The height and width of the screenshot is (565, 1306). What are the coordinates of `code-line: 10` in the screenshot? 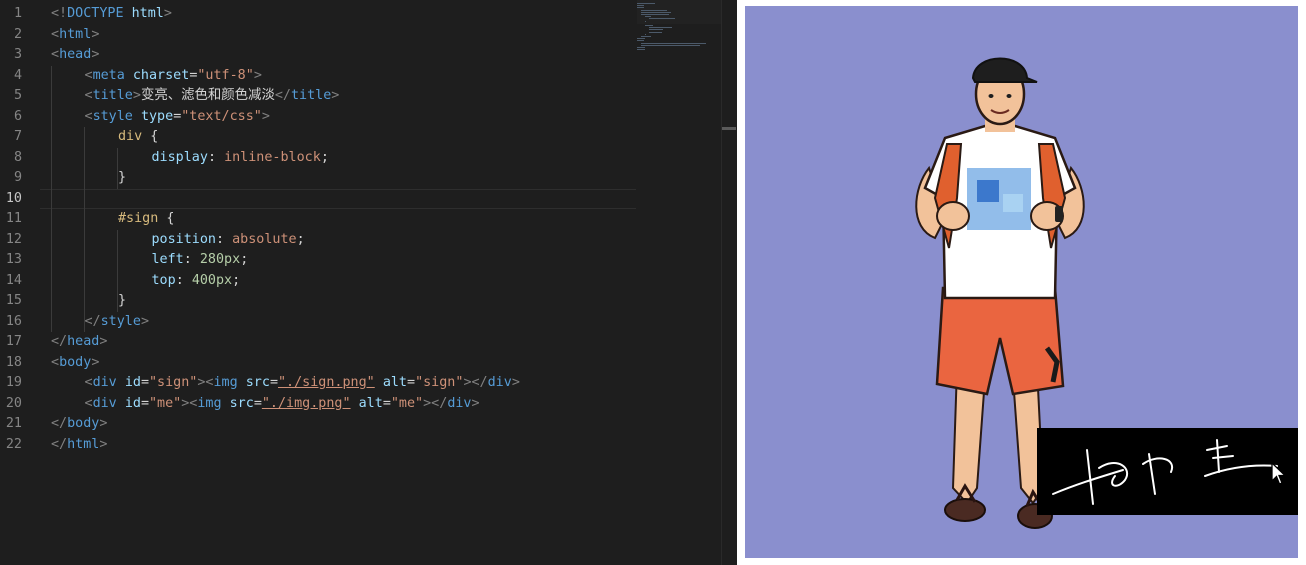 It's located at (318, 199).